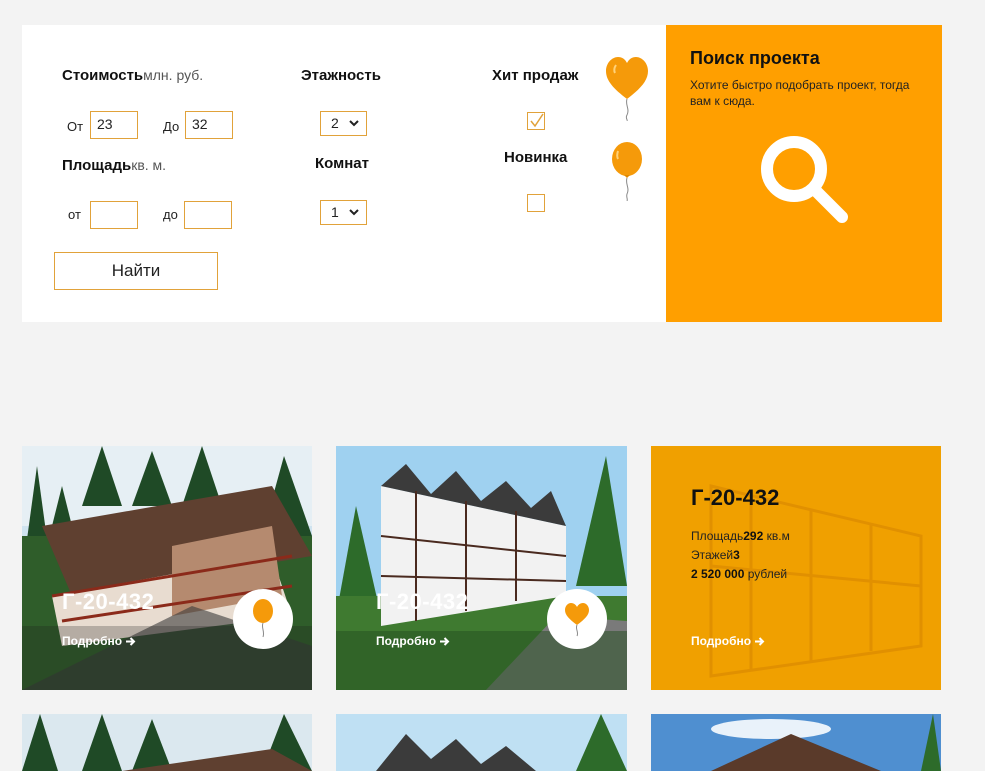 The image size is (985, 771). What do you see at coordinates (114, 165) in the screenshot?
I see `area-label: Площадькв. м.` at bounding box center [114, 165].